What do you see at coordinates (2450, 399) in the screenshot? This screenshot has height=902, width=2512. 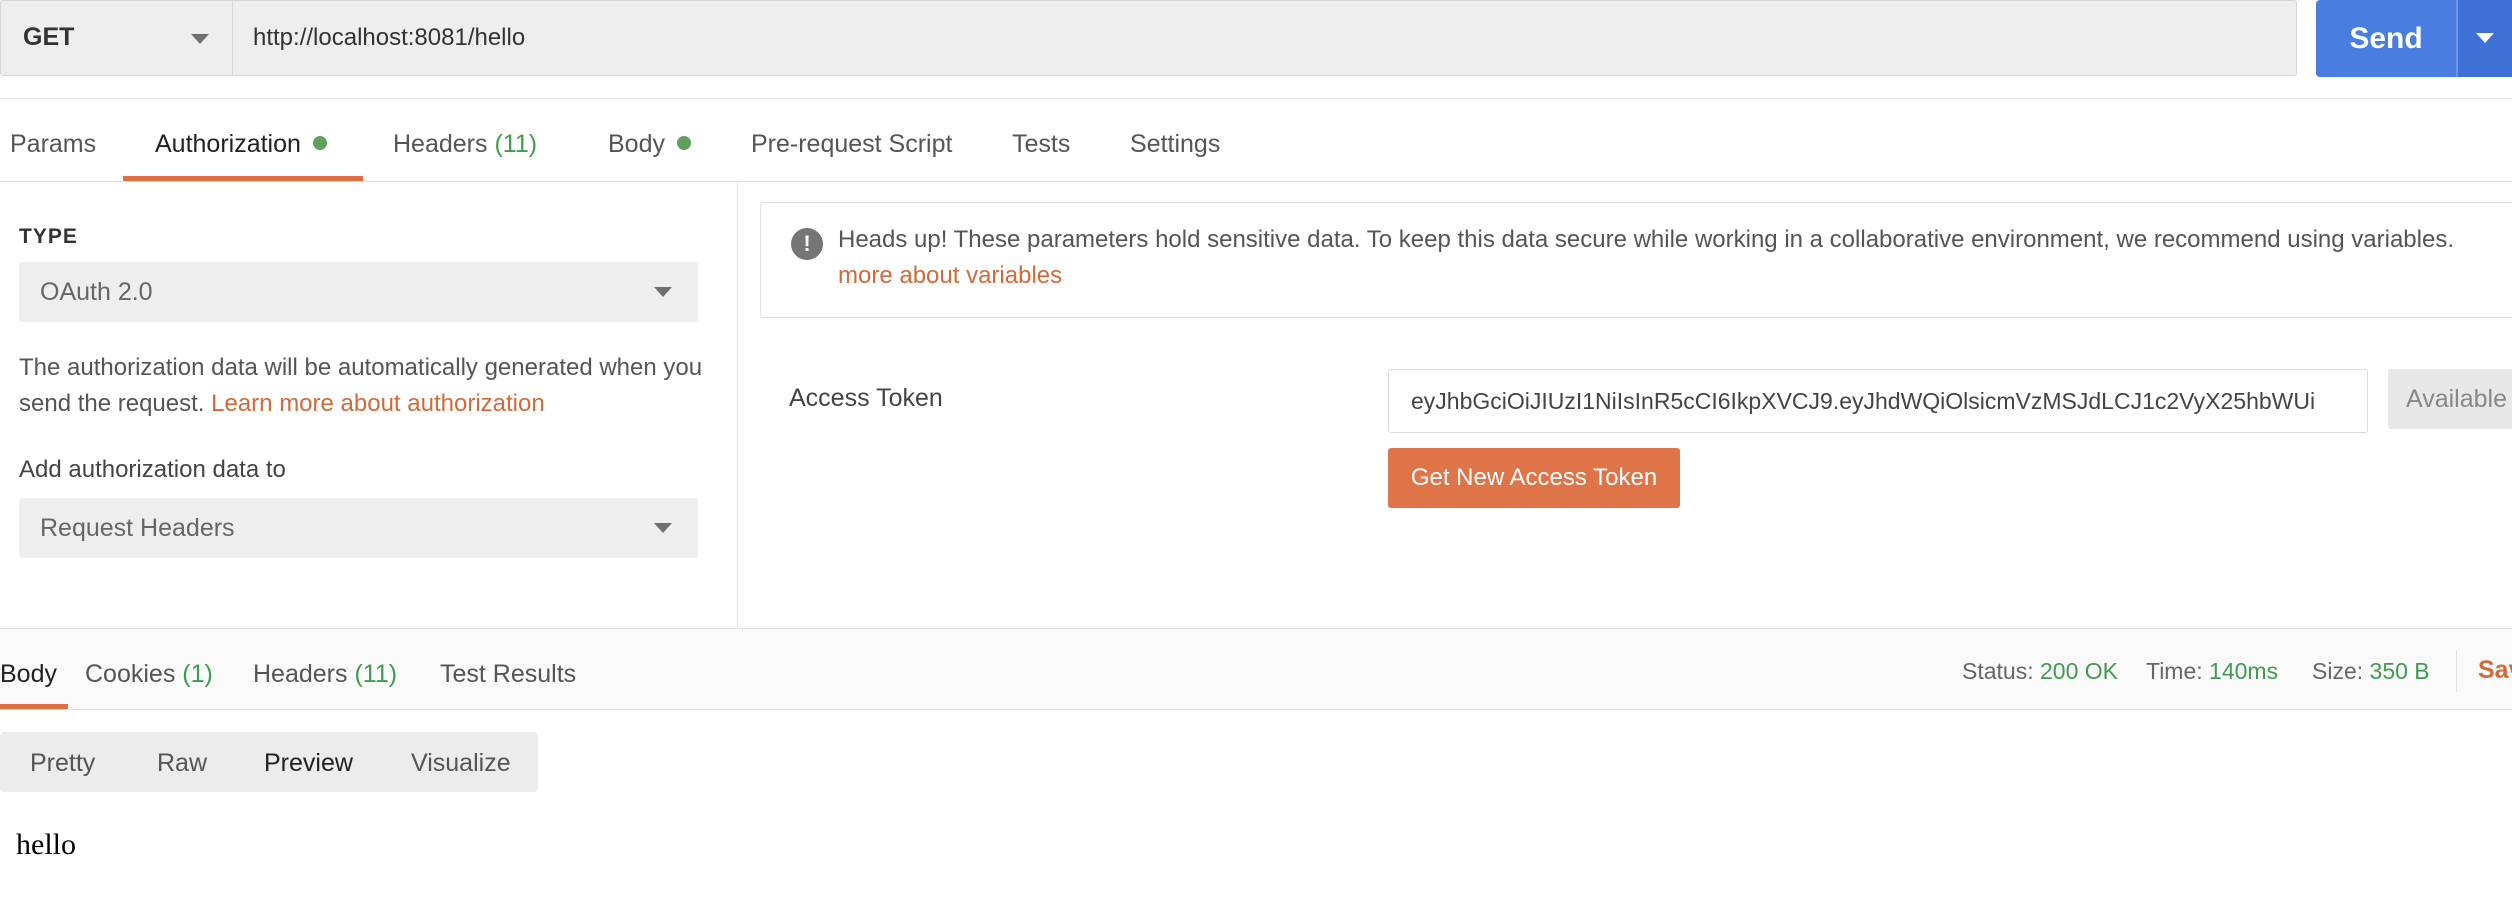 I see `available-tokens-select: Available Tokens` at bounding box center [2450, 399].